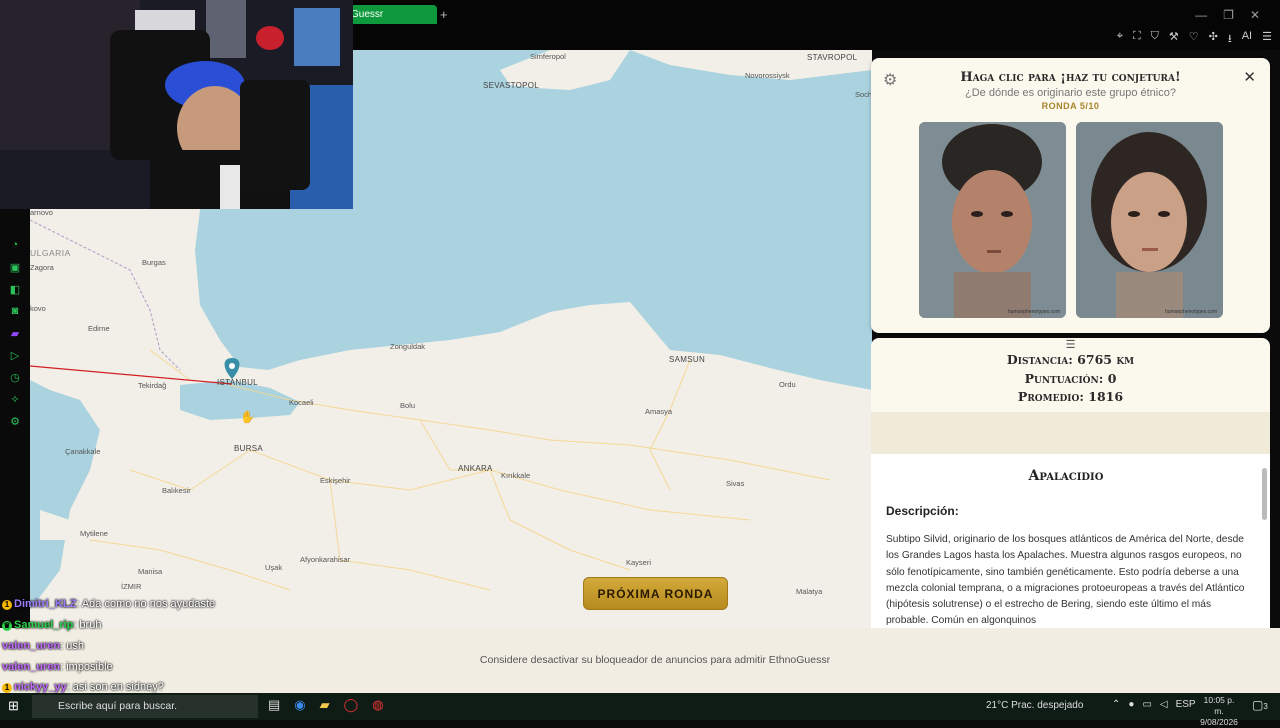 This screenshot has width=1280, height=728. What do you see at coordinates (15, 399) in the screenshot?
I see `extensions-icon: ✧` at bounding box center [15, 399].